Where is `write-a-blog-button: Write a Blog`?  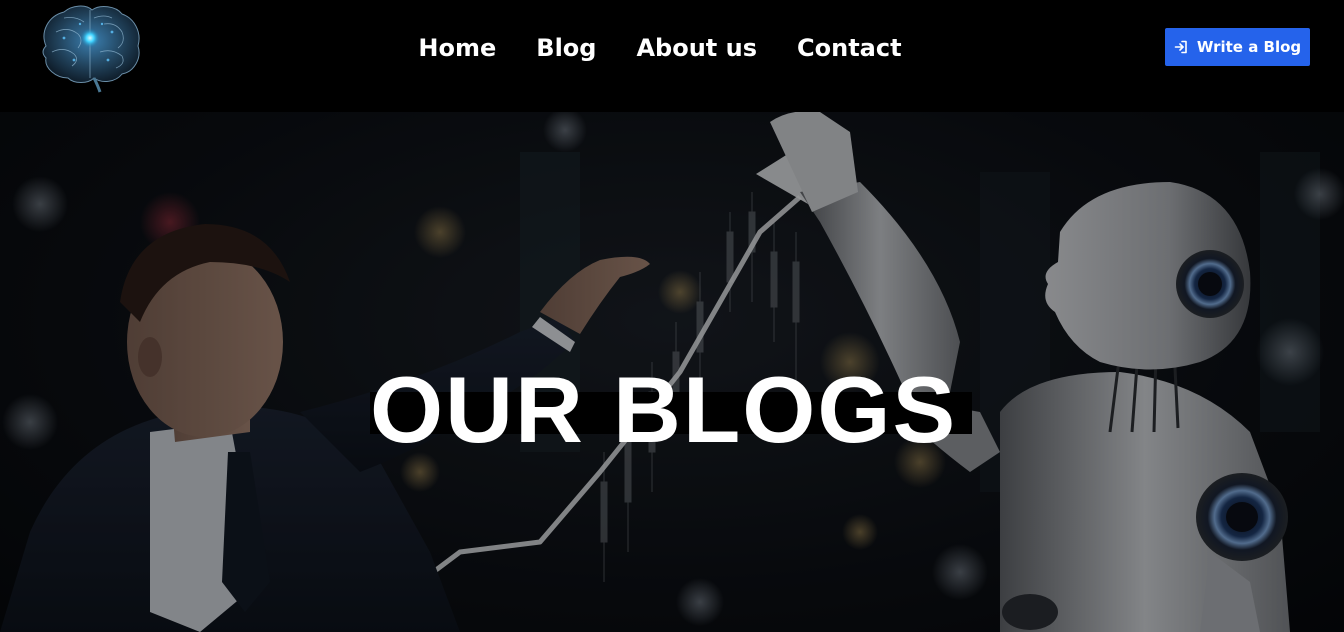
write-a-blog-button: Write a Blog is located at coordinates (1237, 47).